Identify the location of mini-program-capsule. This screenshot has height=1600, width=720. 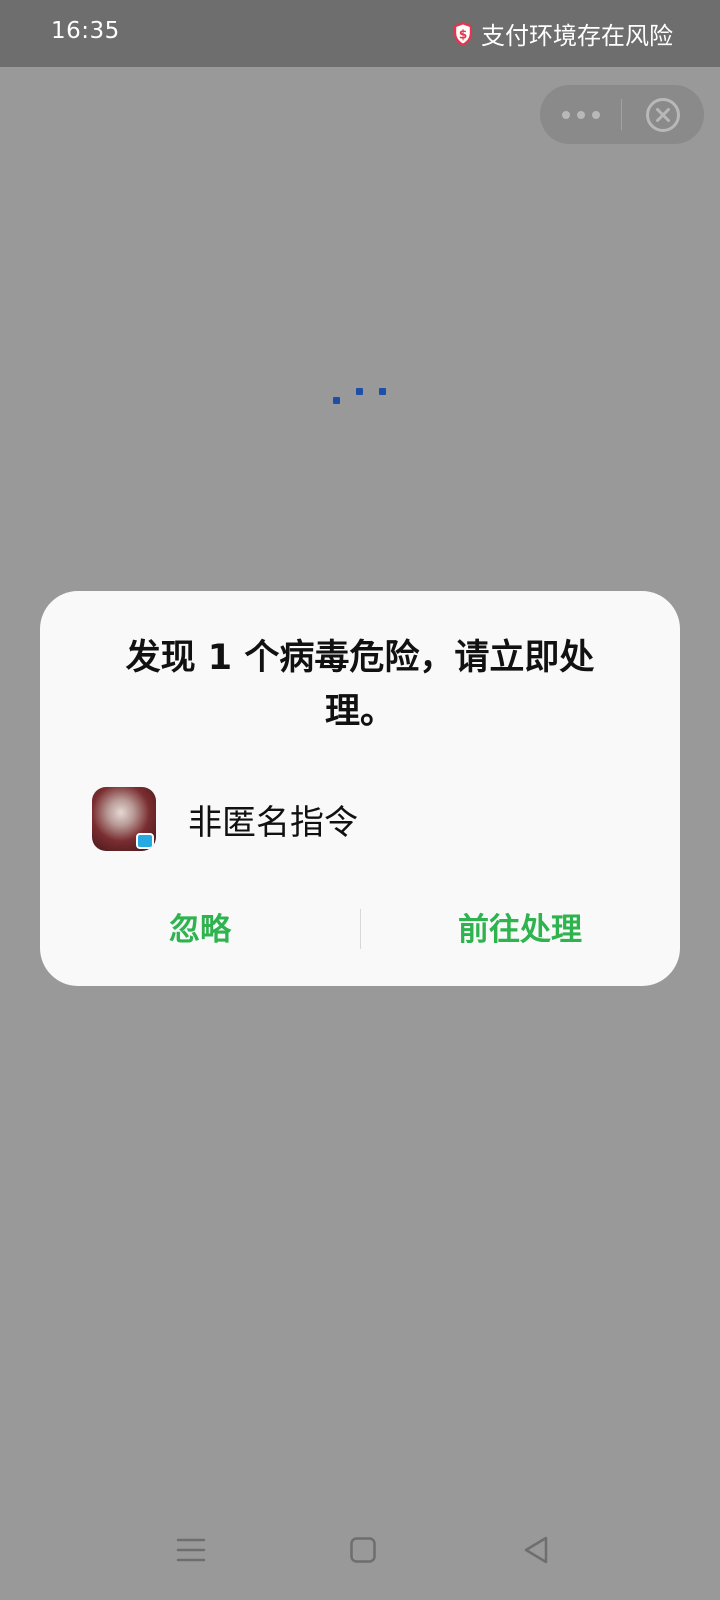
(622, 114).